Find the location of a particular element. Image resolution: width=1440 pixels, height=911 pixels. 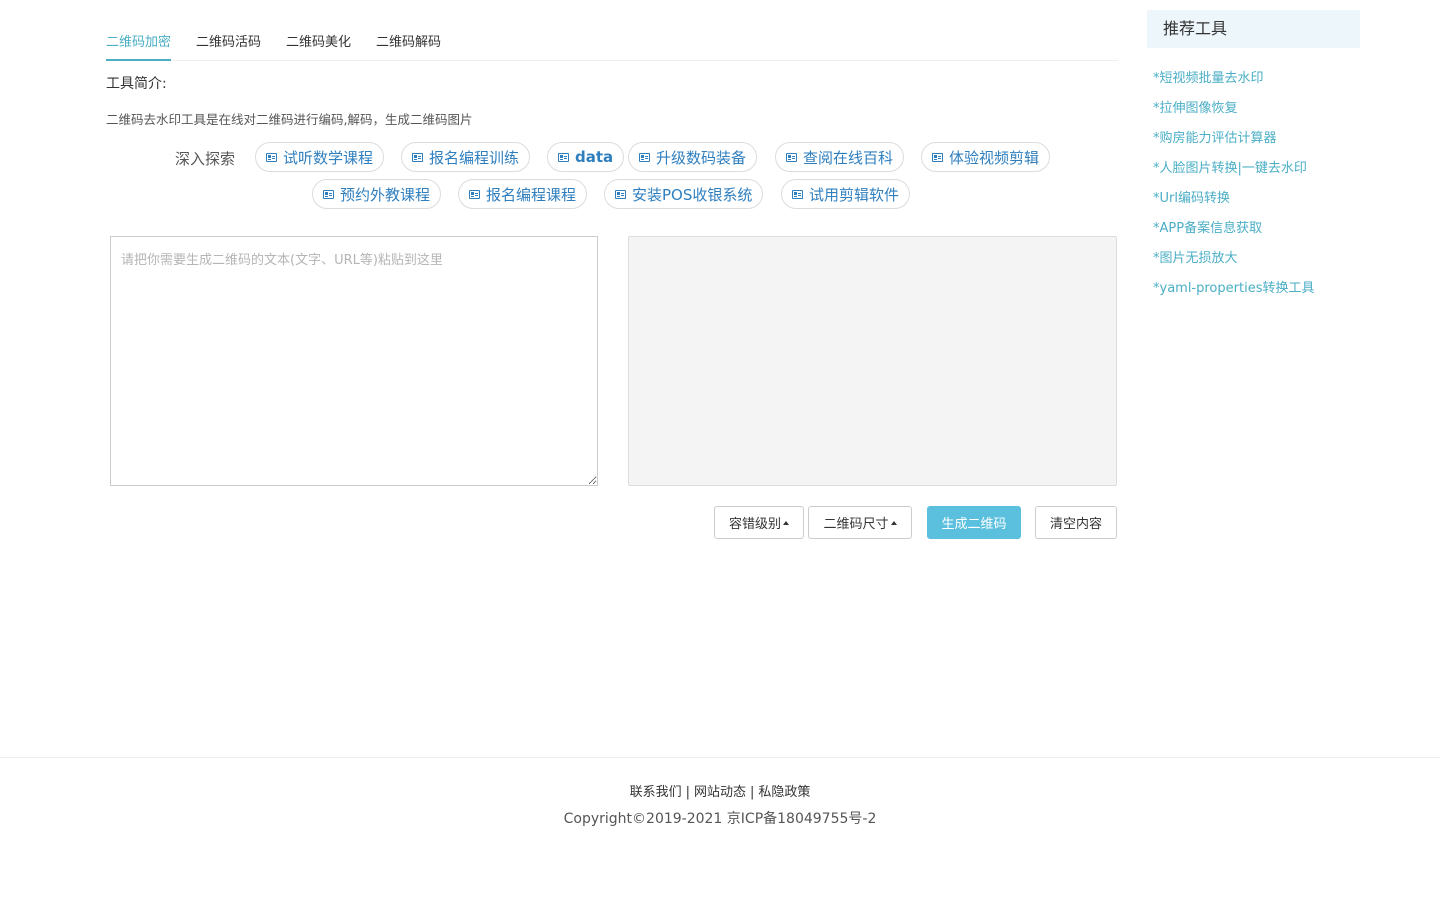

generate-qr-button: 生成二维码 is located at coordinates (974, 522).